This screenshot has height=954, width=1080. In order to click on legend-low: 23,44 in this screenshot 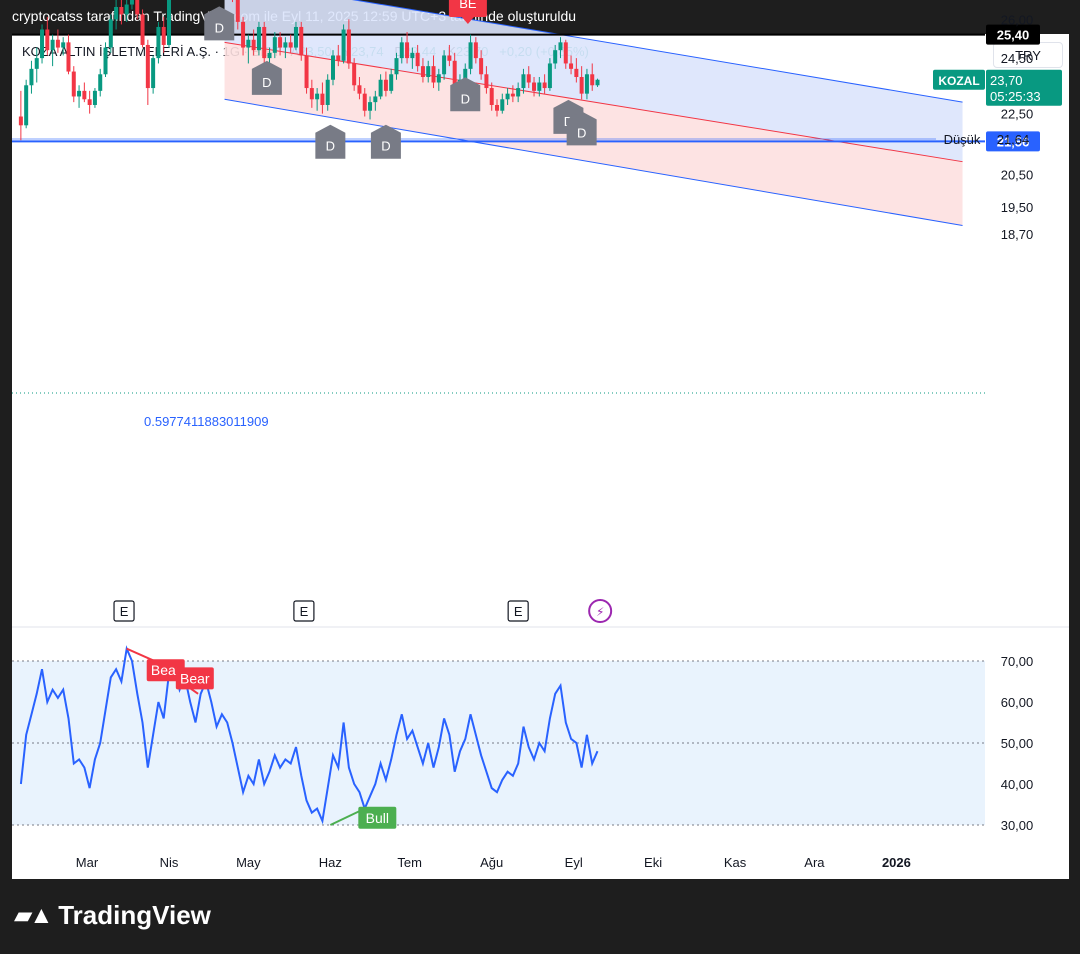, I will do `click(420, 51)`.